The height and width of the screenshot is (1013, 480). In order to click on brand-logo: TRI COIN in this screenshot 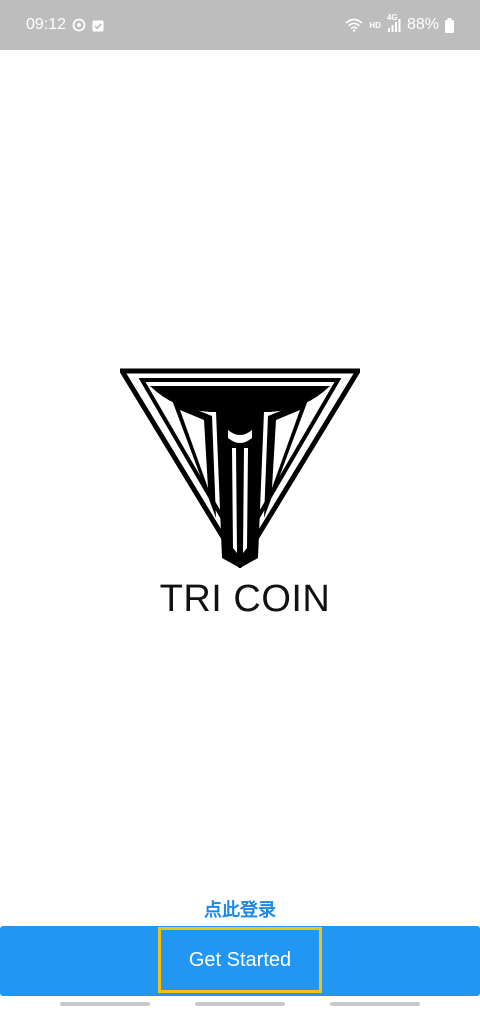, I will do `click(240, 494)`.